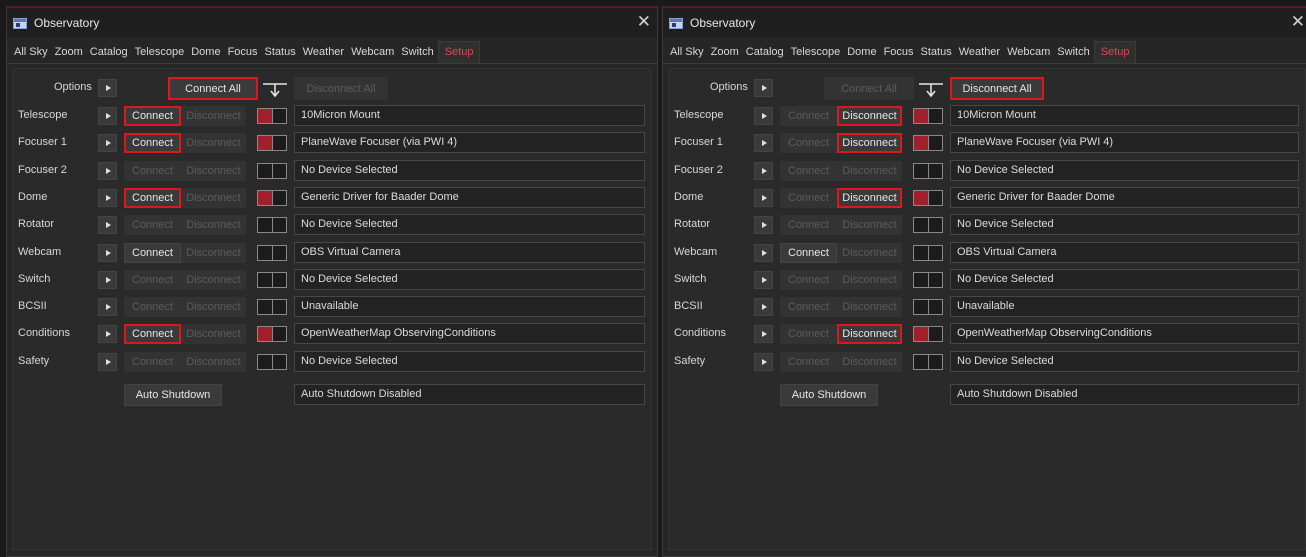 The width and height of the screenshot is (1306, 557). What do you see at coordinates (31, 54) in the screenshot?
I see `tab-all-sky: All Sky` at bounding box center [31, 54].